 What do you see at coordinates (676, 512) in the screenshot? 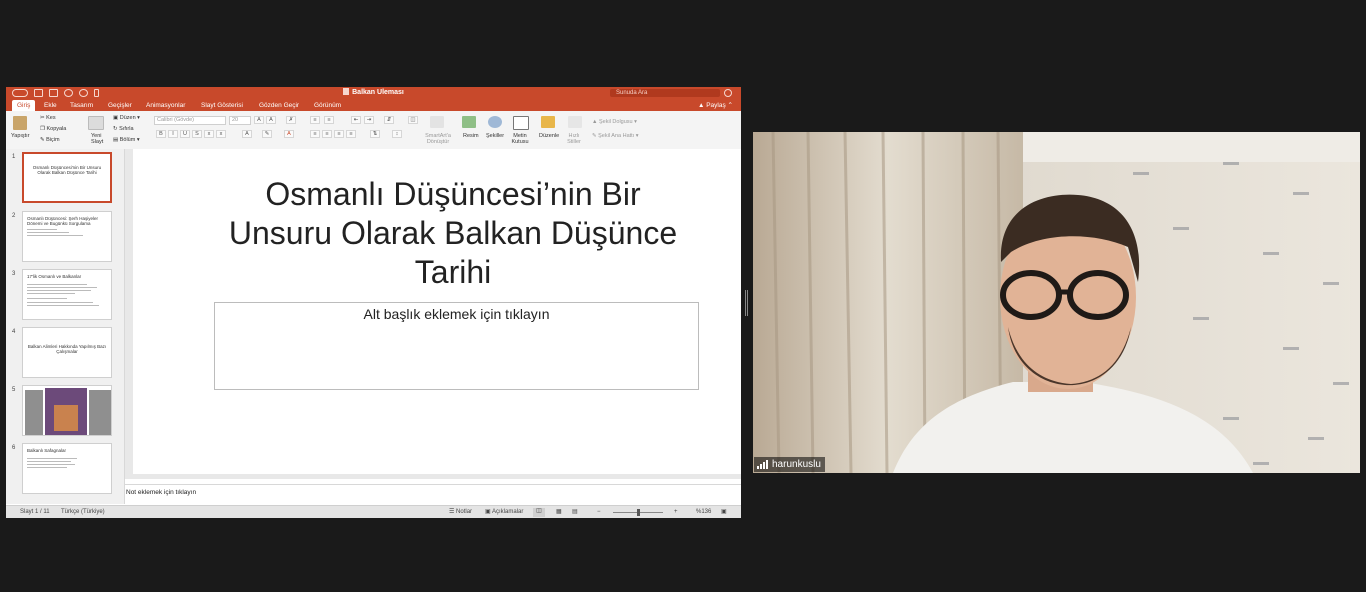
I see `zoom-in-icon: +` at bounding box center [676, 512].